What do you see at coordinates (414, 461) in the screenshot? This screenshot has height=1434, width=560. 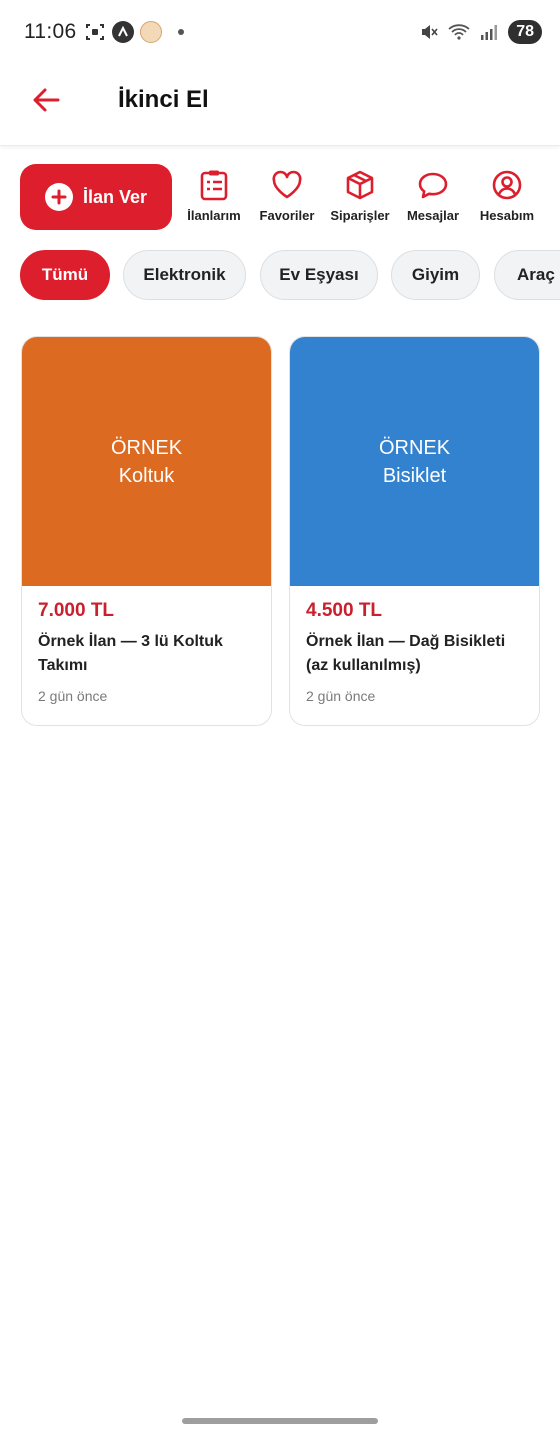 I see `listing-image: ÖRNEK Bisiklet` at bounding box center [414, 461].